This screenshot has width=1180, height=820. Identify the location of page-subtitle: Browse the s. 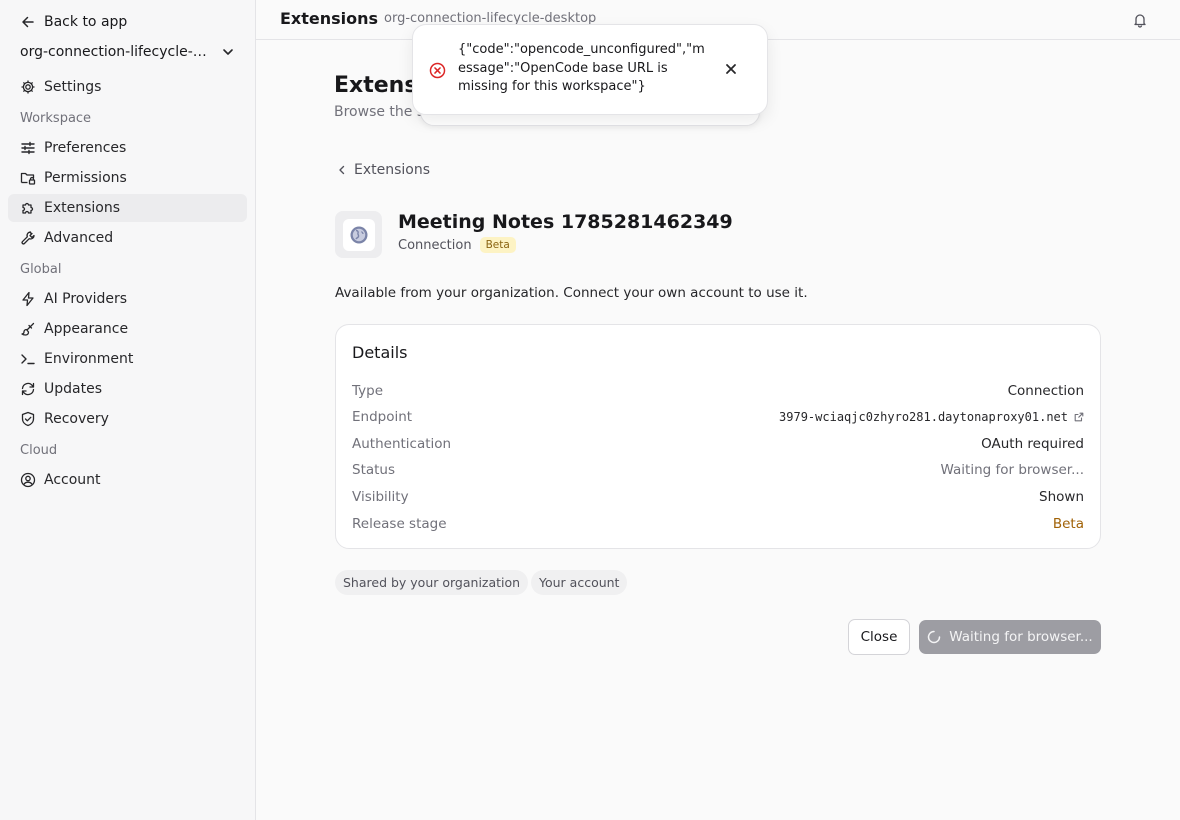
(379, 112).